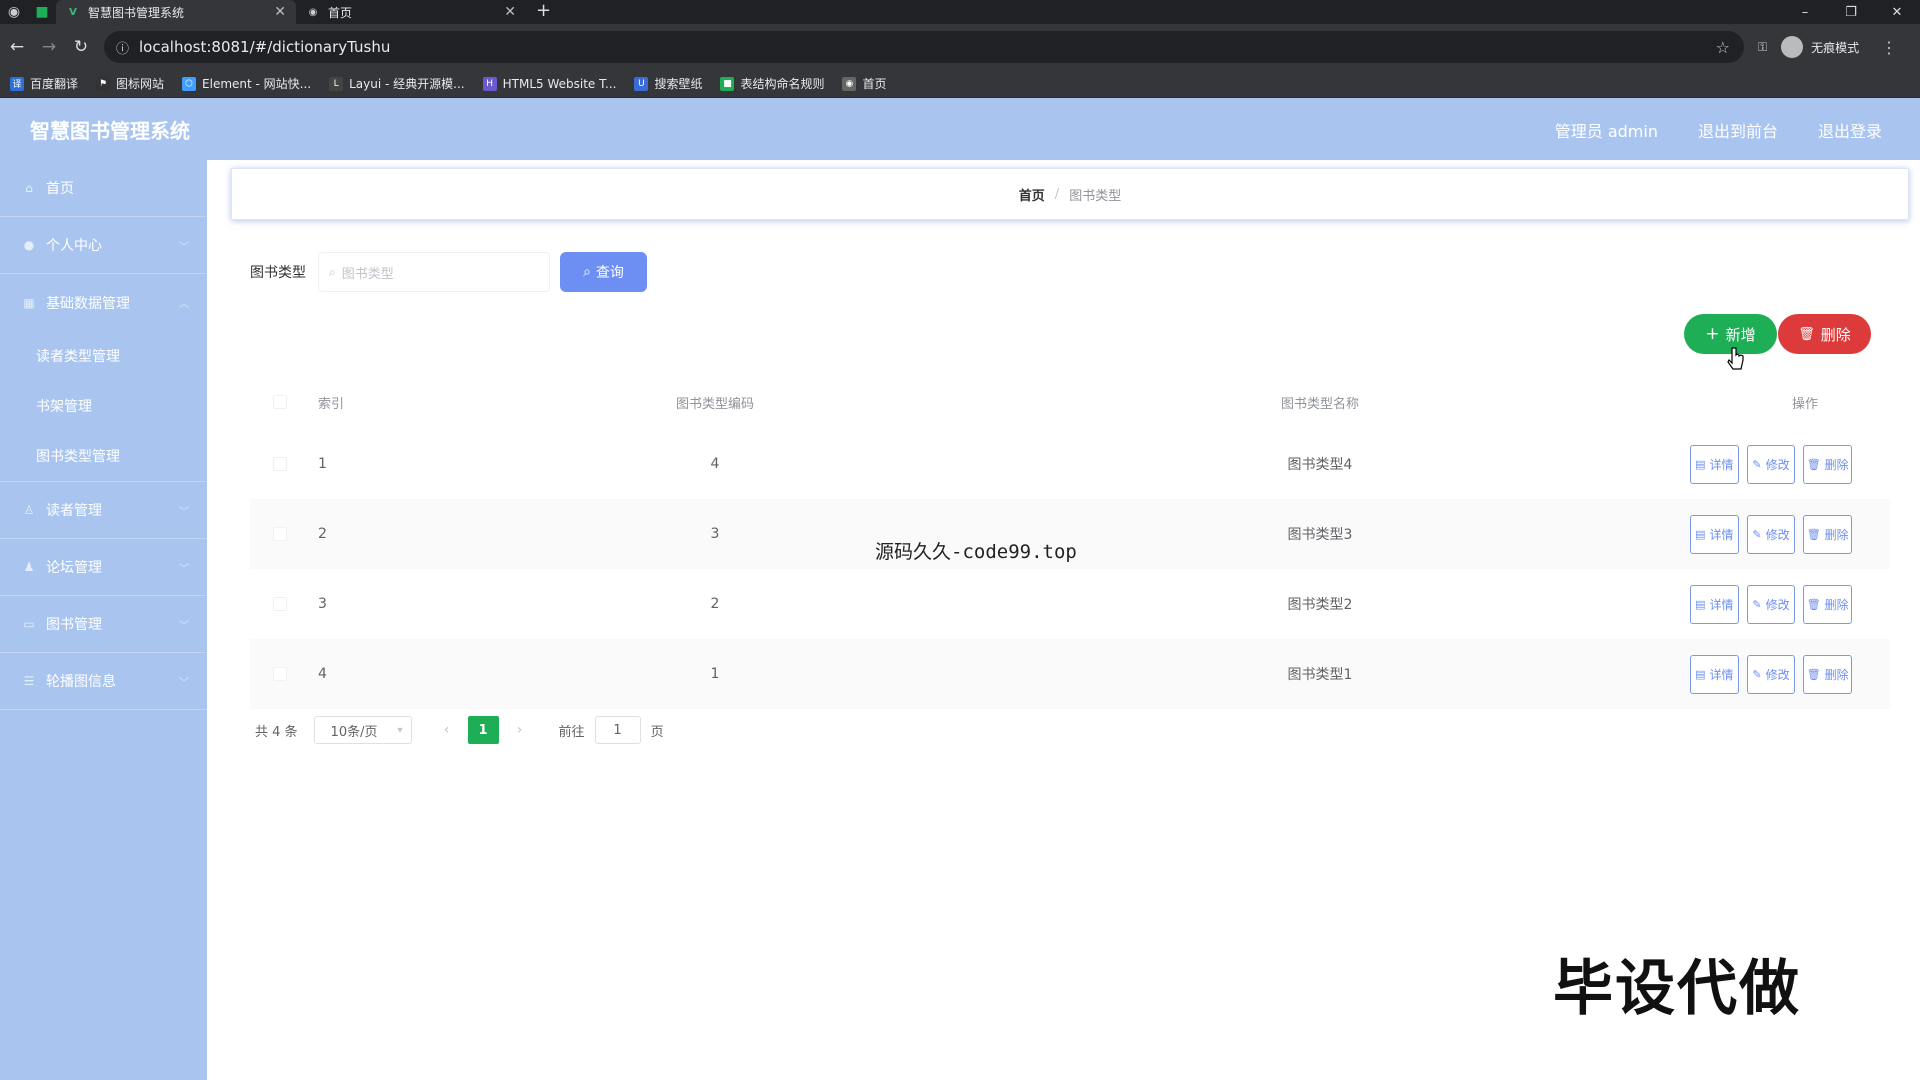  Describe the element at coordinates (411, 12) in the screenshot. I see `browser-tab-inactive: ◉ 首页 ✕` at that location.